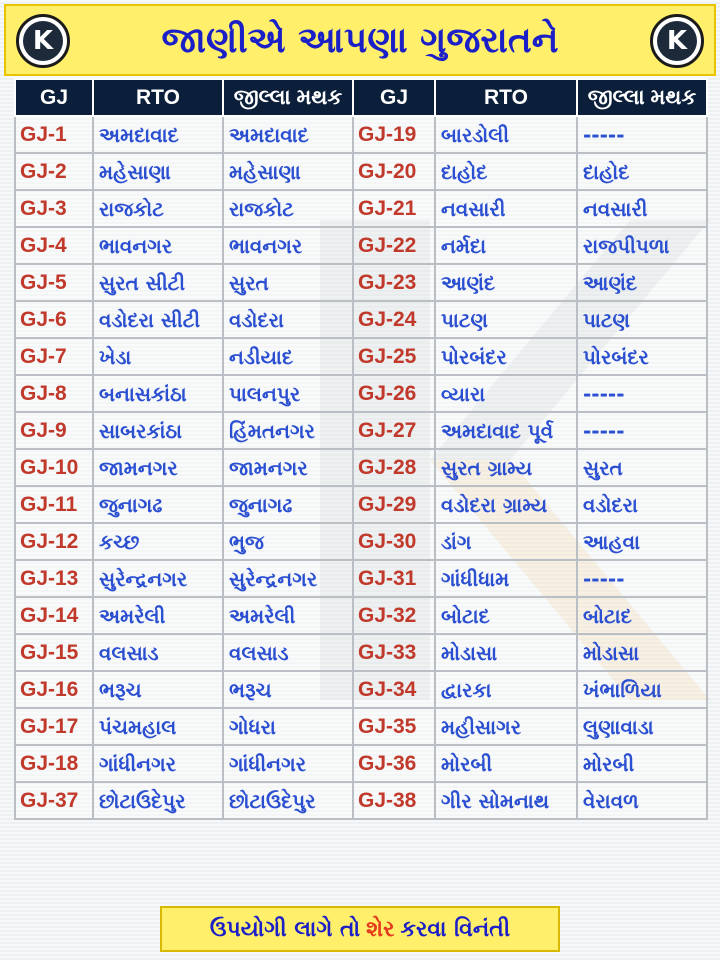 Image resolution: width=720 pixels, height=960 pixels. I want to click on rto-name: પોરબંદર, so click(506, 356).